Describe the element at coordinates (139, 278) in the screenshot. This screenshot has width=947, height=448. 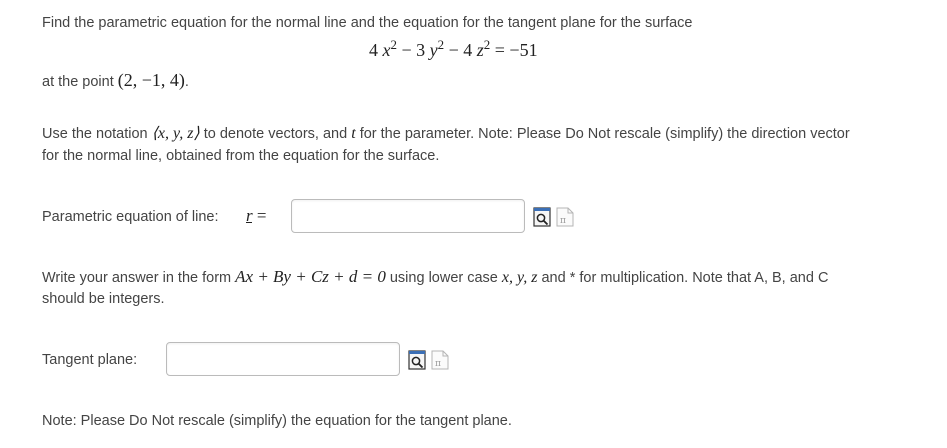
I see `form-text-1: Write your answer in the form` at that location.